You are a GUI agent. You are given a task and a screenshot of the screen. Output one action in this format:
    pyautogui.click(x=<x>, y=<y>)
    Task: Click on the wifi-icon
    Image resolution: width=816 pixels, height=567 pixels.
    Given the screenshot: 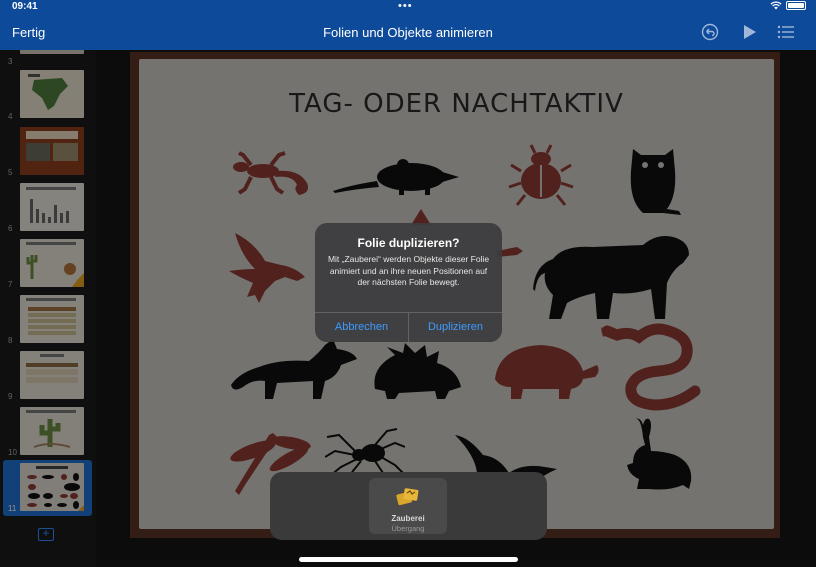 What is the action you would take?
    pyautogui.click(x=776, y=5)
    